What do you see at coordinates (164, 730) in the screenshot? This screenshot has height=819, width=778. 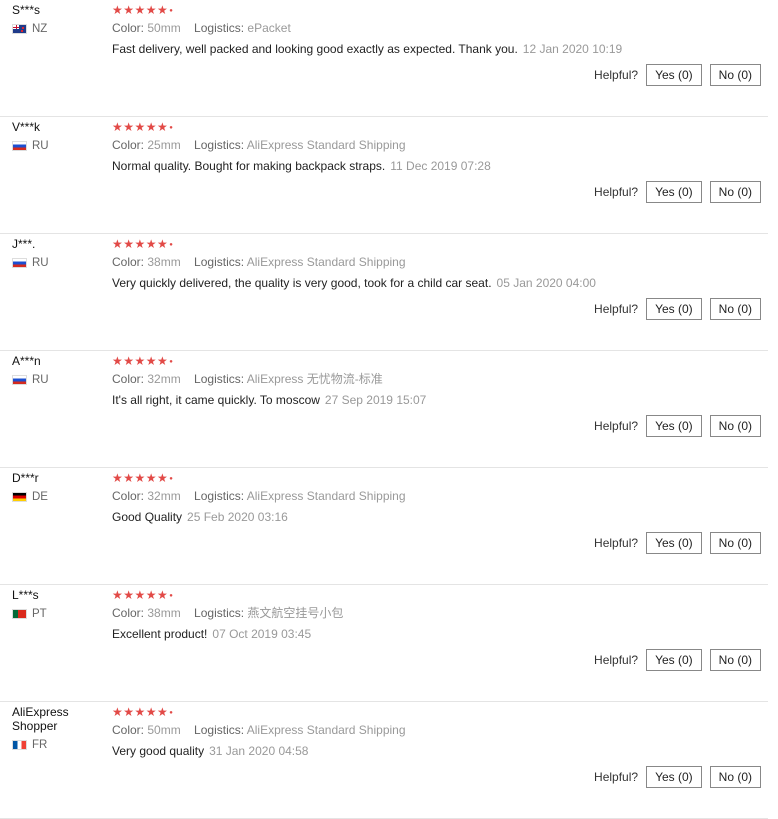 I see `color-value: 50mm` at bounding box center [164, 730].